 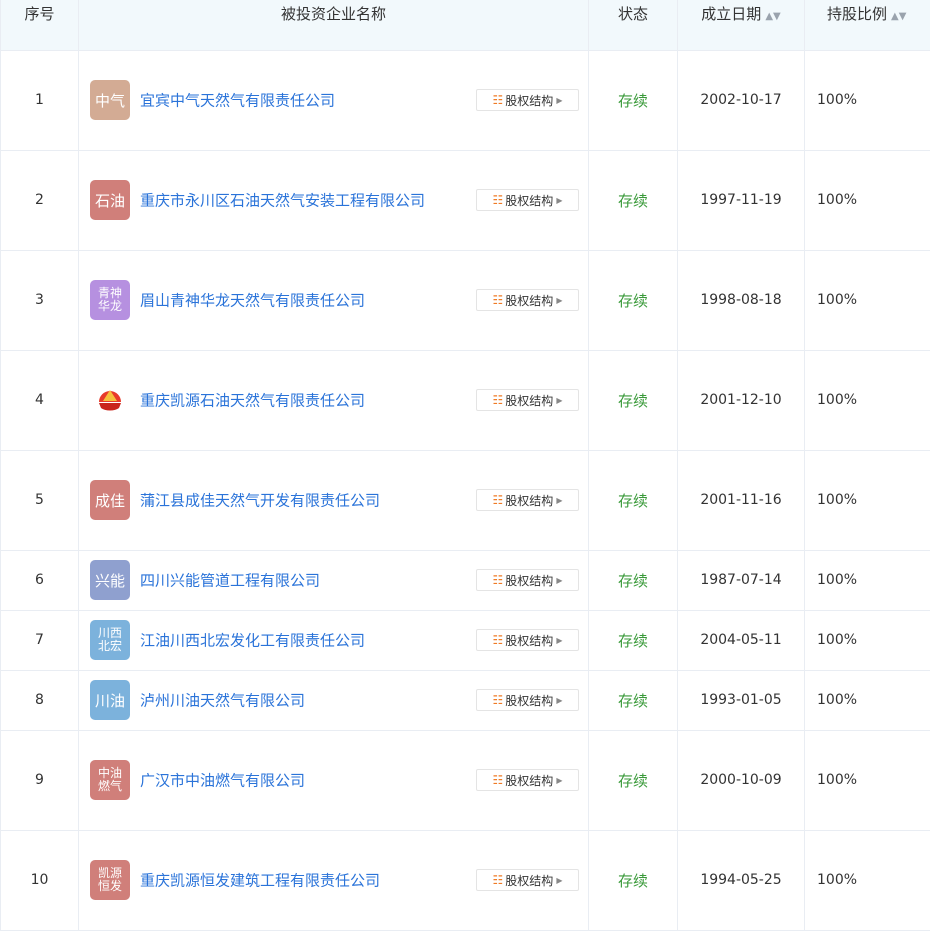 I want to click on row-number: 3, so click(x=40, y=300).